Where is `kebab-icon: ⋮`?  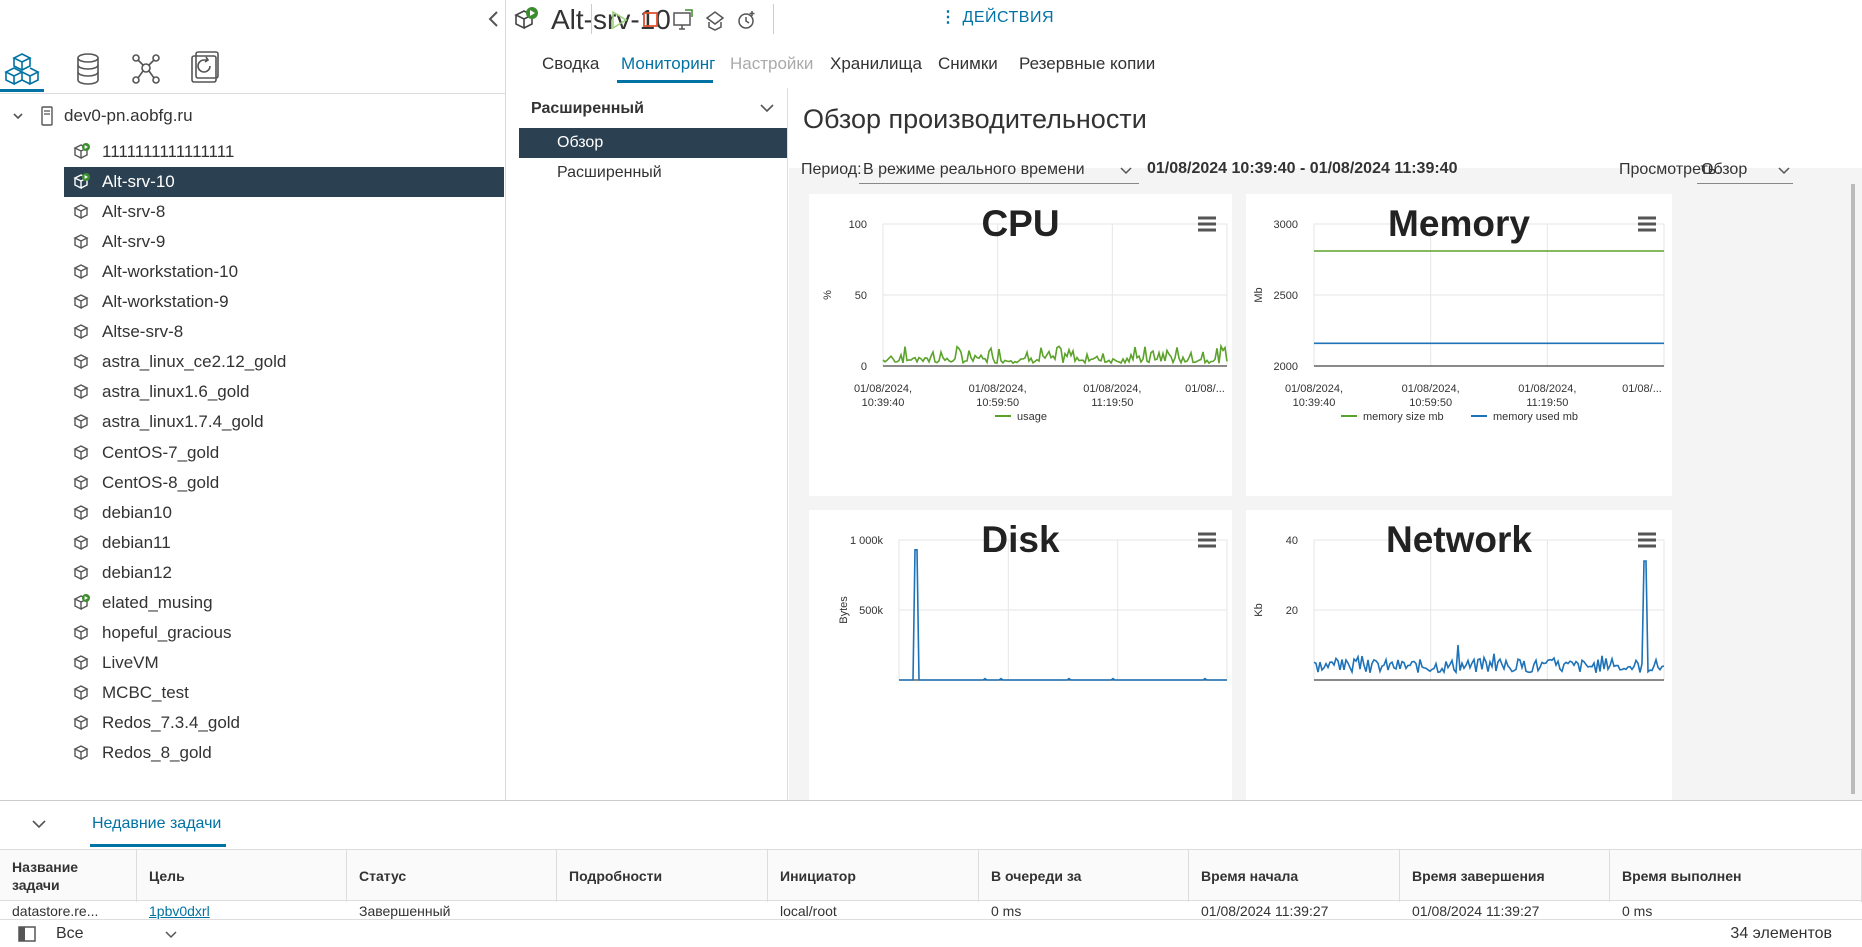 kebab-icon: ⋮ is located at coordinates (948, 17).